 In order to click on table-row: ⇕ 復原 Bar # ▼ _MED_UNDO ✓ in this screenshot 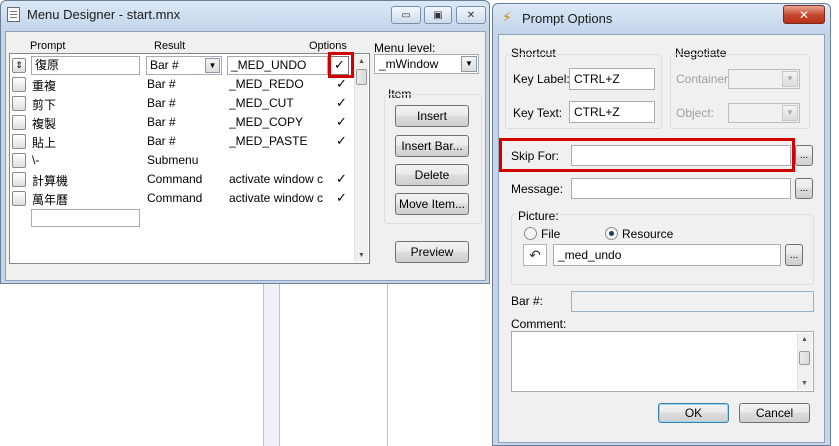, I will do `click(182, 65)`.